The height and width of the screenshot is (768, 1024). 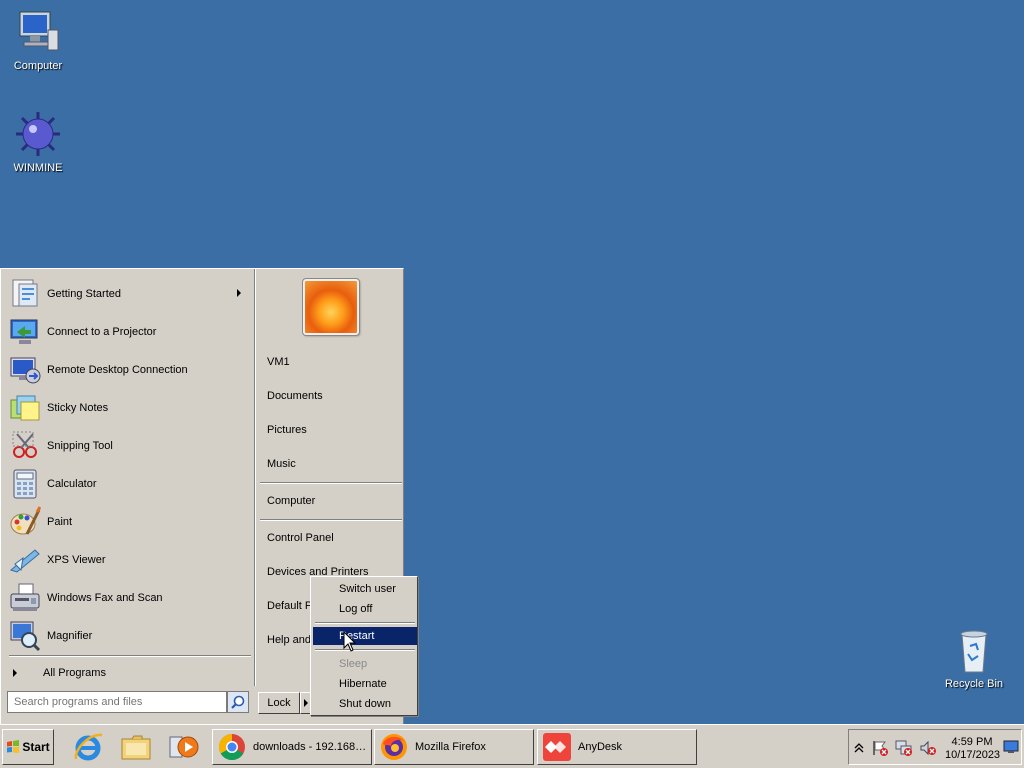 I want to click on program-label: Calculator, so click(x=72, y=484).